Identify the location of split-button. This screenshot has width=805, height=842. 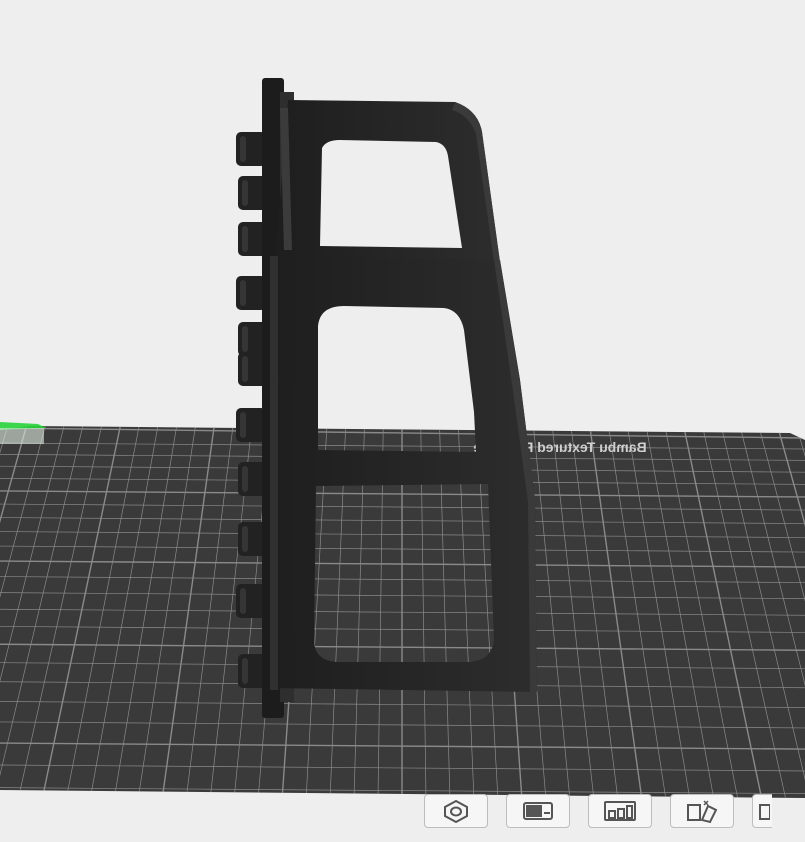
(702, 811).